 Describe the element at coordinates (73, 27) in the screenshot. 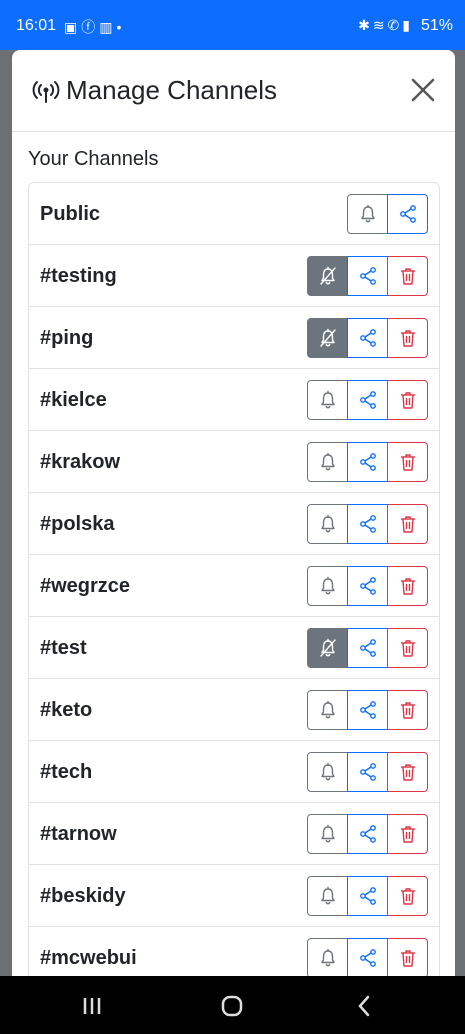

I see `notification-icon: ▣` at that location.